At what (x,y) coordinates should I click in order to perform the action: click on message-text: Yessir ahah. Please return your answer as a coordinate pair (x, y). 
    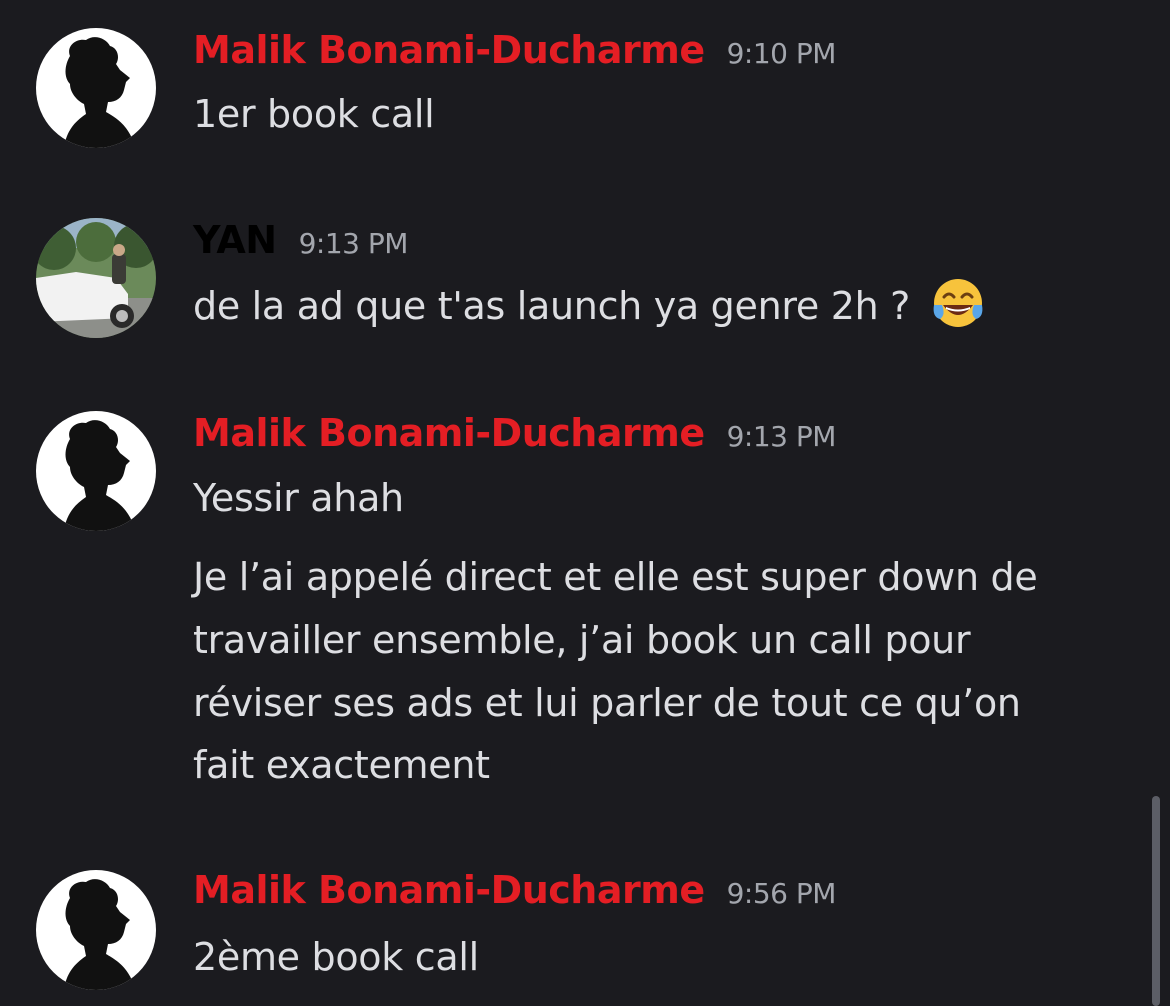
    Looking at the image, I should click on (298, 498).